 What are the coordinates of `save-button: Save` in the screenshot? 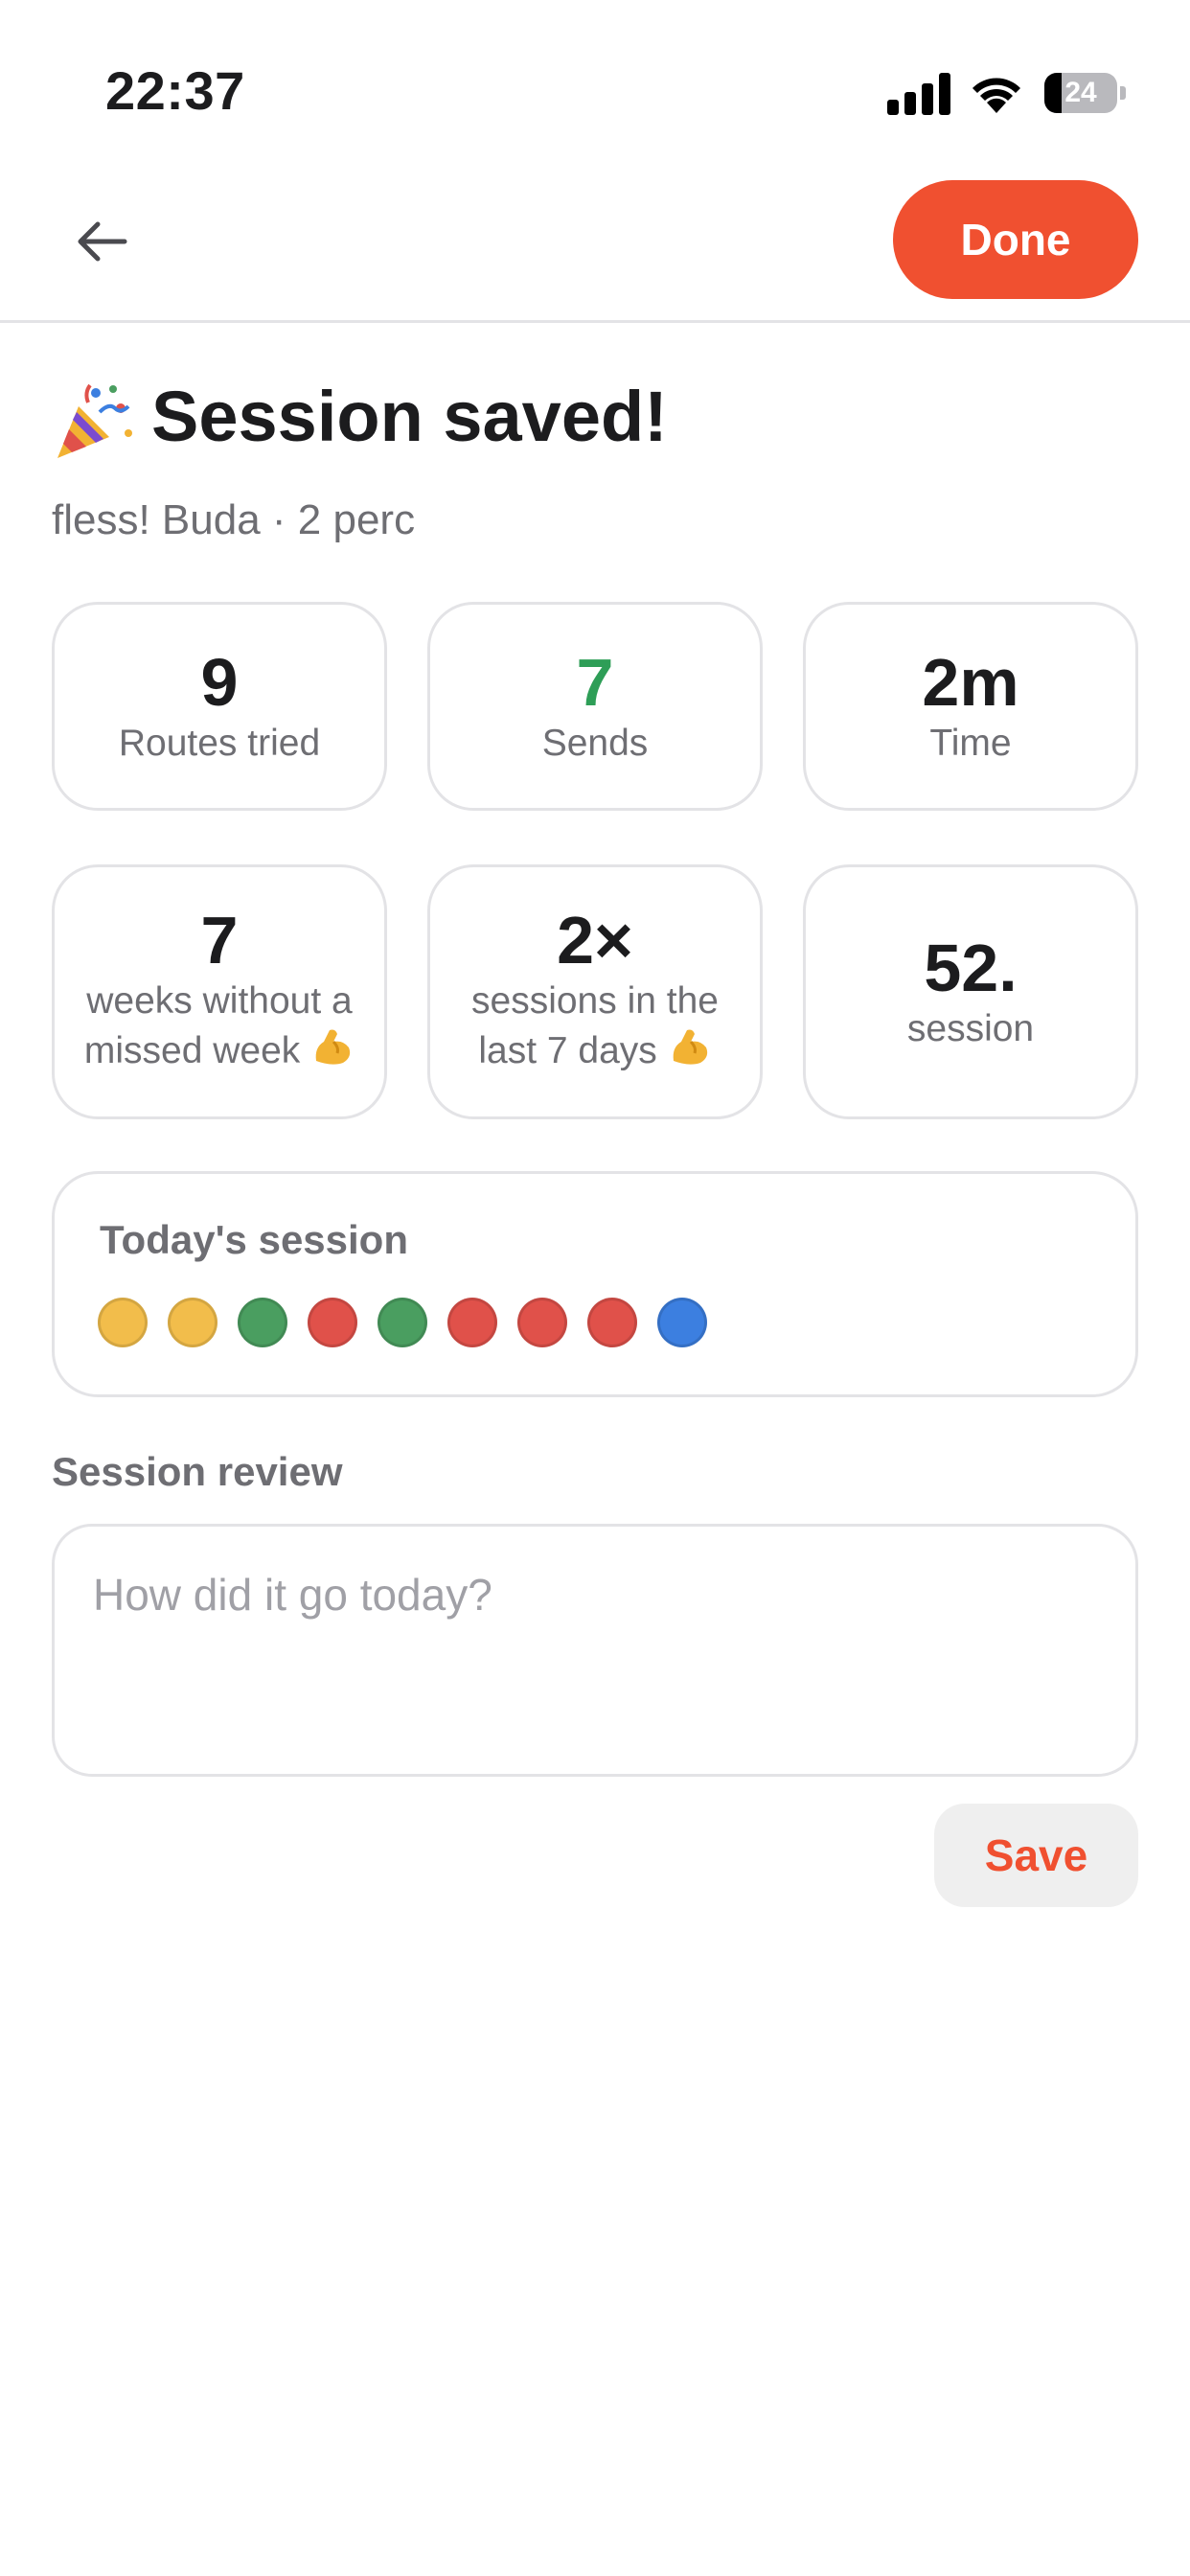 It's located at (1036, 1855).